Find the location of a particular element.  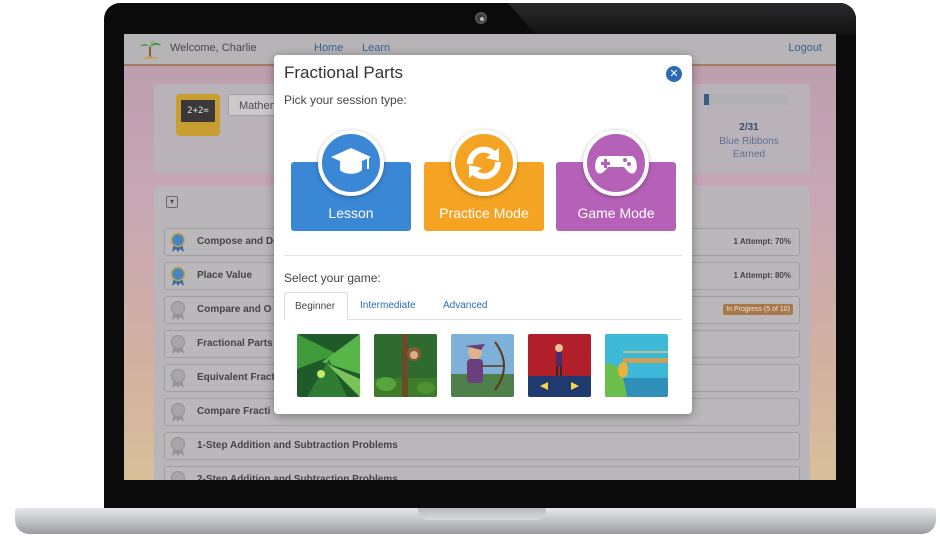

game-mode-label: Game Mode is located at coordinates (616, 213).